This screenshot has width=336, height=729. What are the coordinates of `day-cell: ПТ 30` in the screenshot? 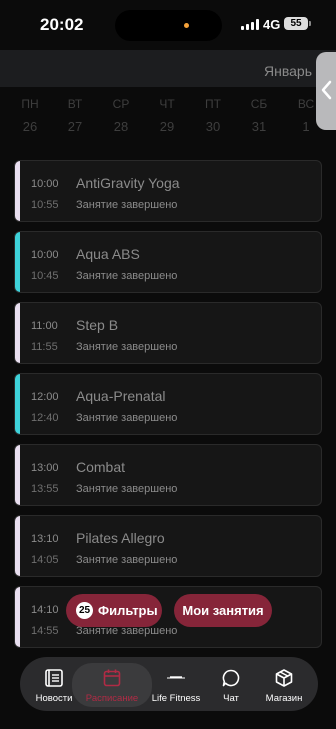 It's located at (213, 115).